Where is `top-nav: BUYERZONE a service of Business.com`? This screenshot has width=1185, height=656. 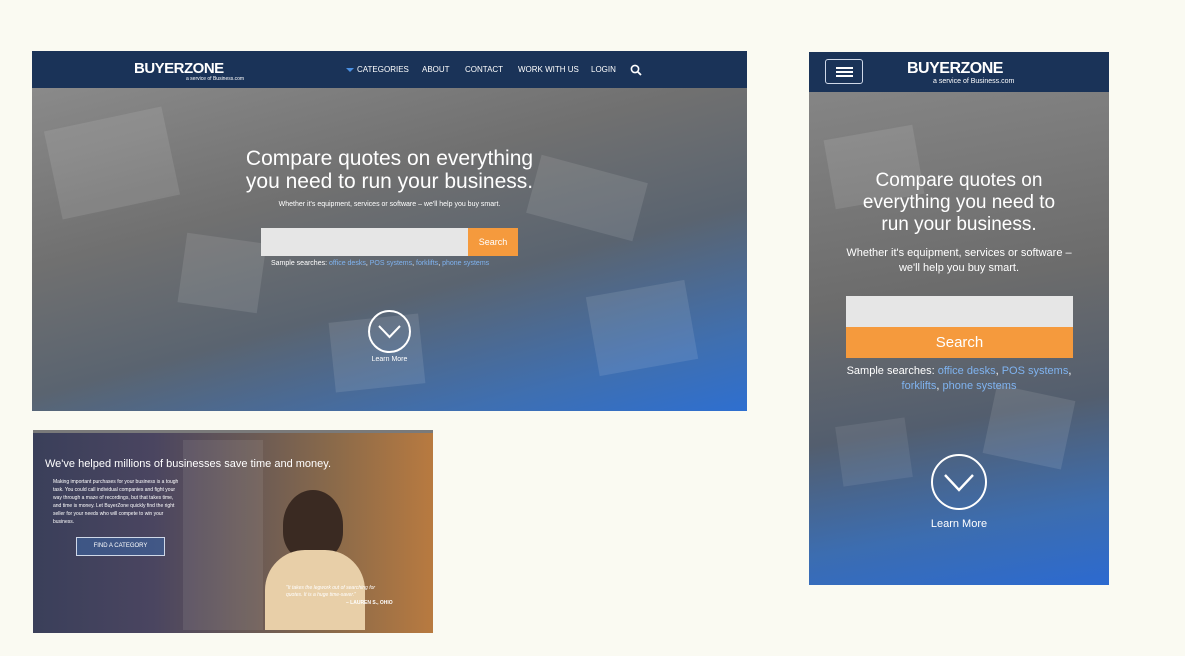
top-nav: BUYERZONE a service of Business.com is located at coordinates (959, 72).